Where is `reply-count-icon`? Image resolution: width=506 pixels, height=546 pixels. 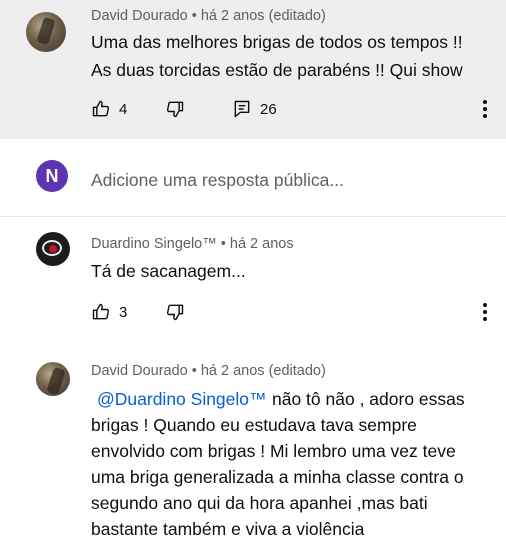
reply-count-icon is located at coordinates (242, 109).